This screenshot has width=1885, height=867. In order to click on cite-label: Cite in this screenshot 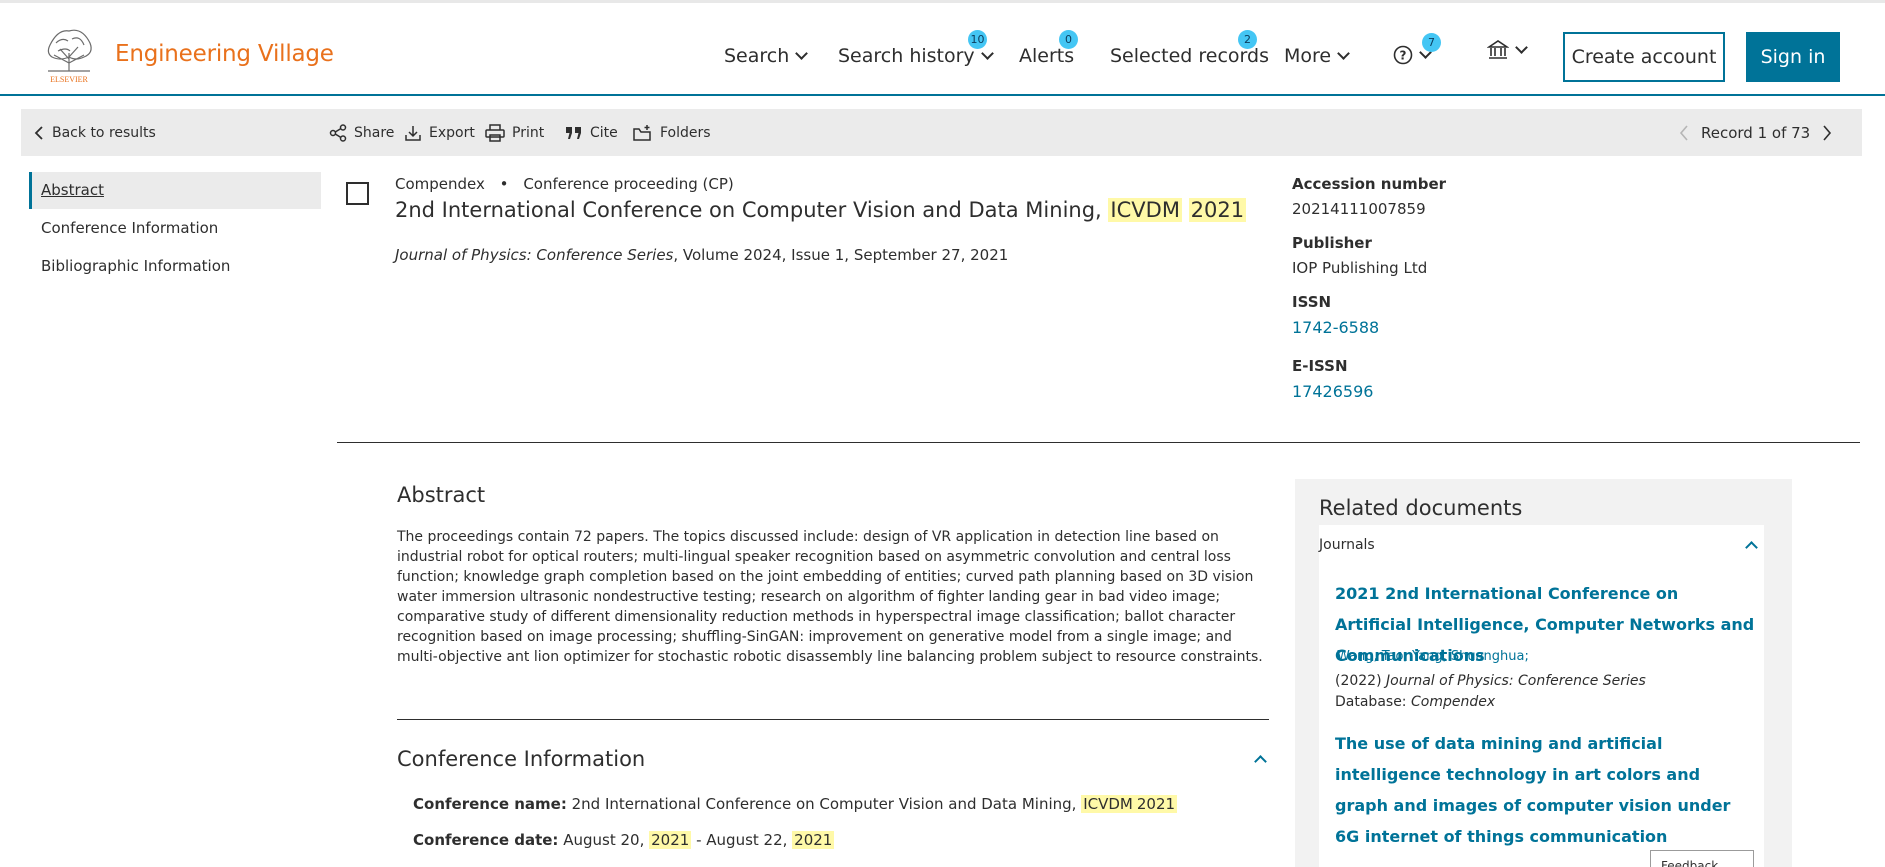, I will do `click(604, 132)`.